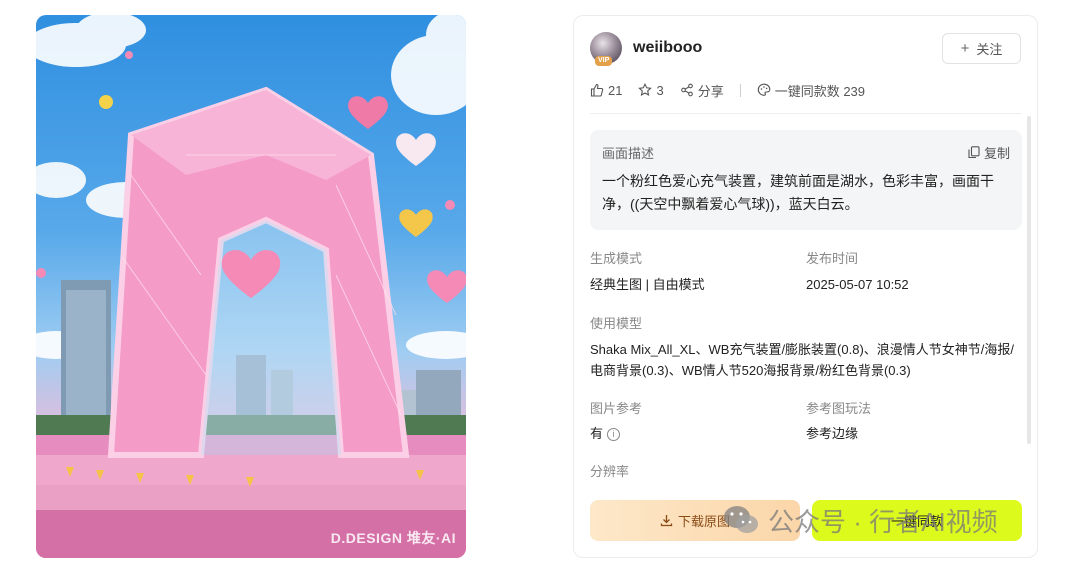 The image size is (1080, 564). I want to click on wechat-watermark: 公众号 · 行者AI视频, so click(860, 520).